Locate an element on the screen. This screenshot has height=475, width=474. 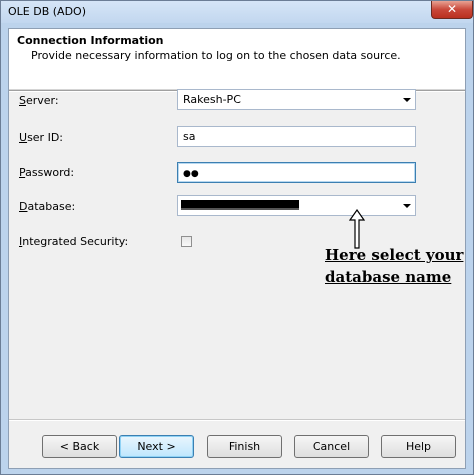
cancel-button: Cancel is located at coordinates (331, 446).